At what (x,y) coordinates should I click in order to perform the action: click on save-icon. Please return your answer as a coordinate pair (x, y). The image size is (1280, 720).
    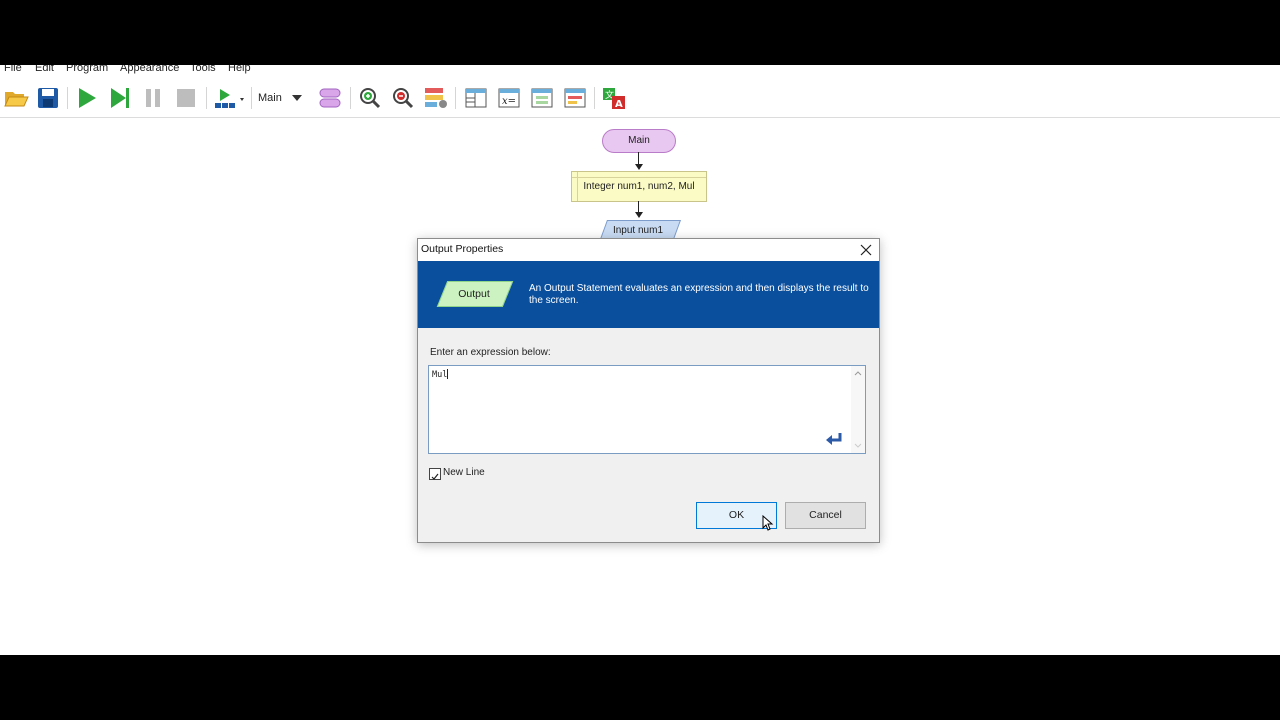
    Looking at the image, I should click on (48, 98).